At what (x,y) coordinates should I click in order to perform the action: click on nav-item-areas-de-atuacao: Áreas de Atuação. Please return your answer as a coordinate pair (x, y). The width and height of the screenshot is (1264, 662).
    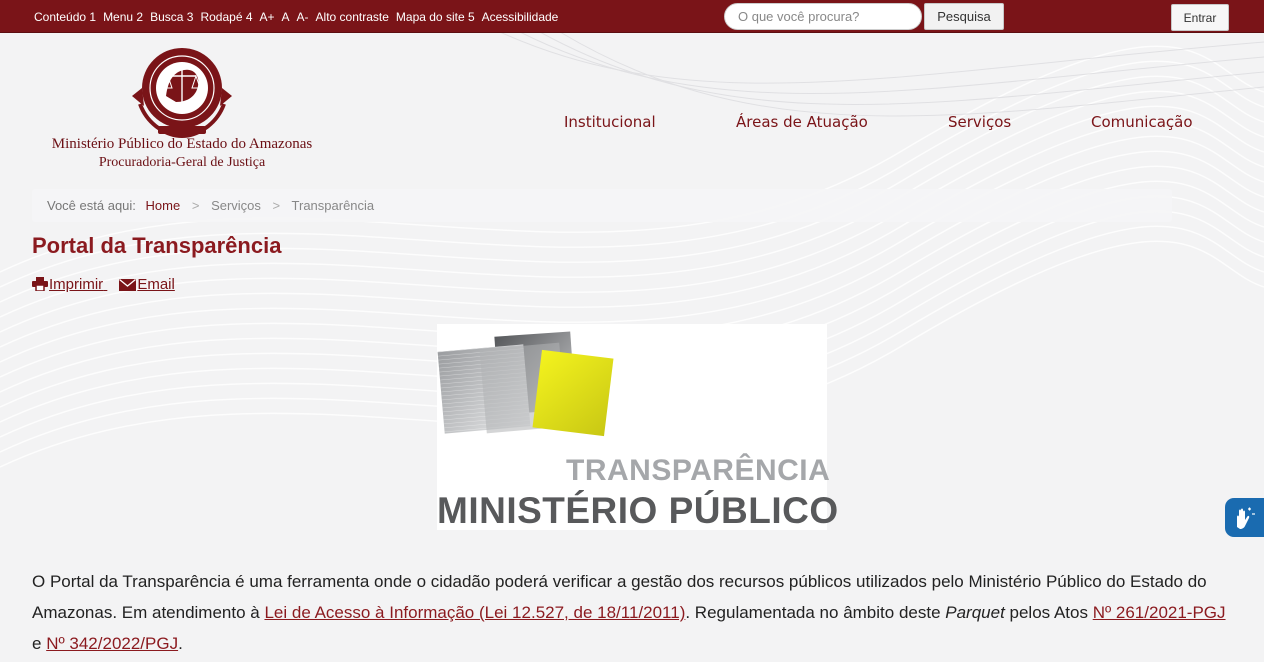
    Looking at the image, I should click on (802, 122).